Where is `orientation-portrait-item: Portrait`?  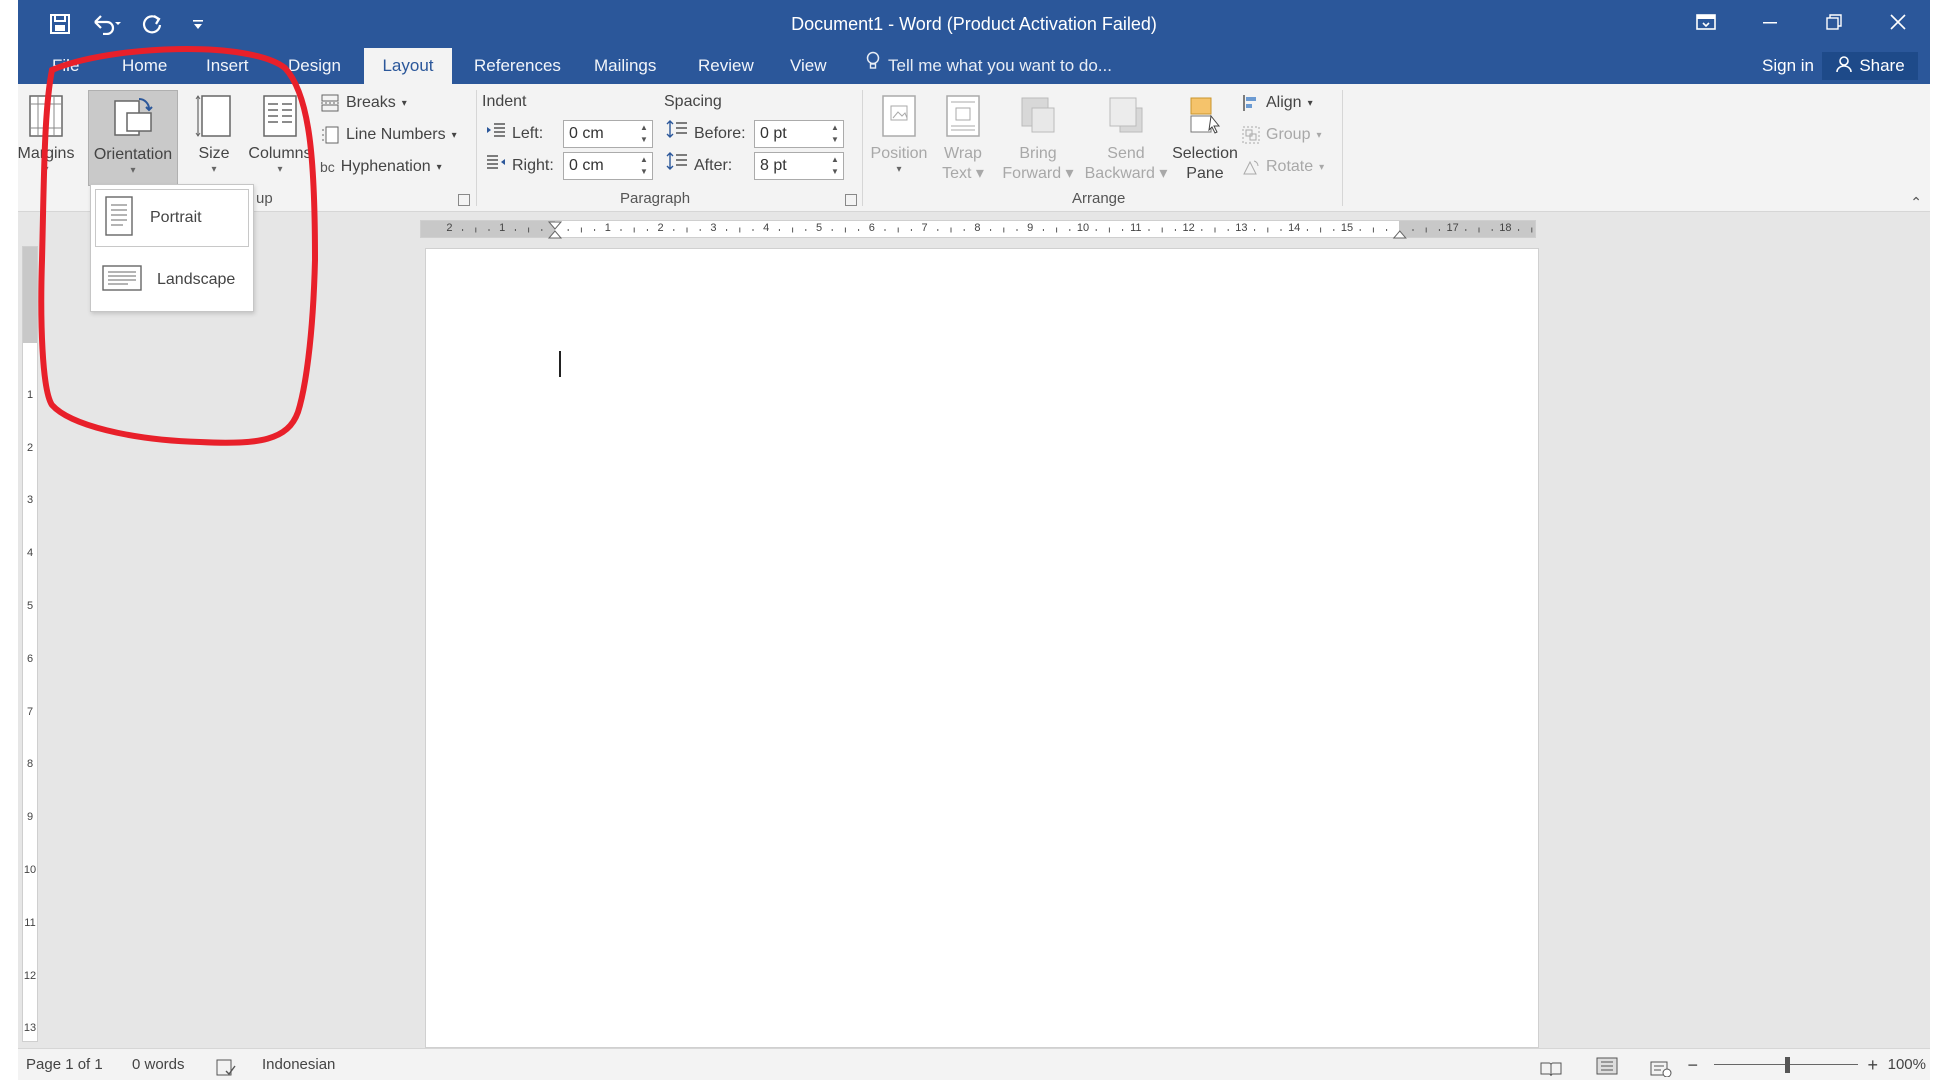
orientation-portrait-item: Portrait is located at coordinates (172, 218).